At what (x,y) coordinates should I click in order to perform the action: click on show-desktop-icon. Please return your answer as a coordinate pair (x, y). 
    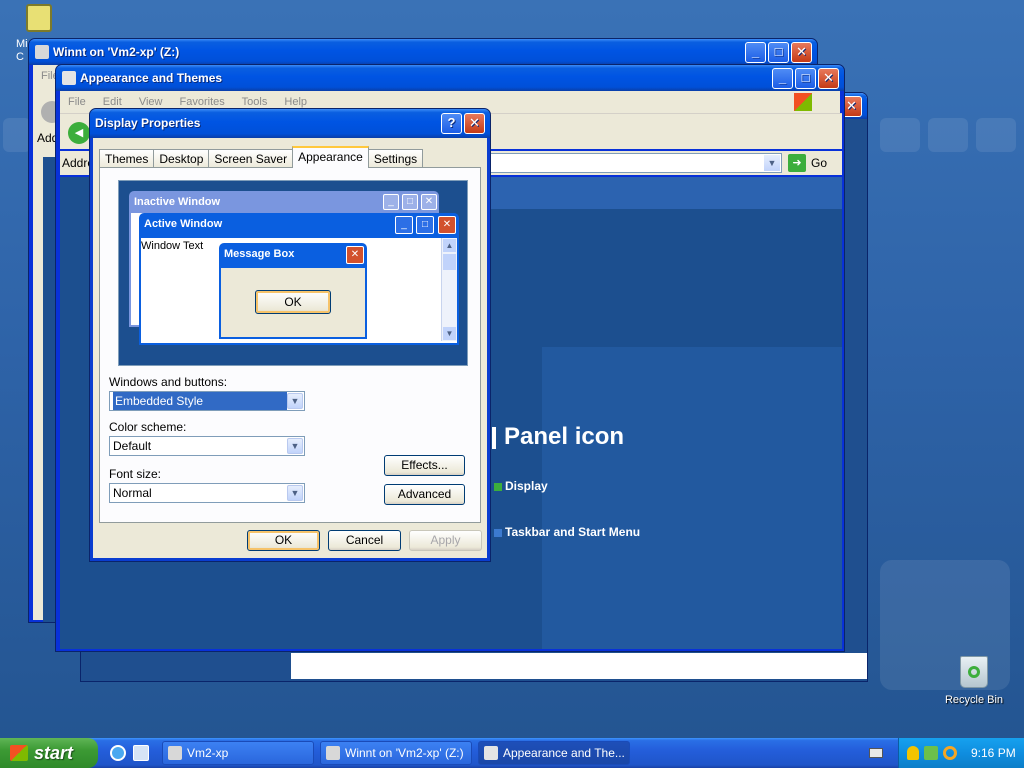
    Looking at the image, I should click on (141, 753).